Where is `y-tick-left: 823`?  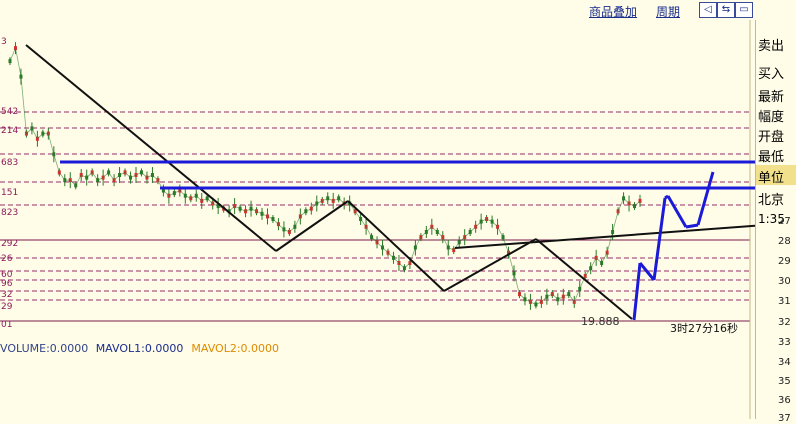
y-tick-left: 823 is located at coordinates (9, 213).